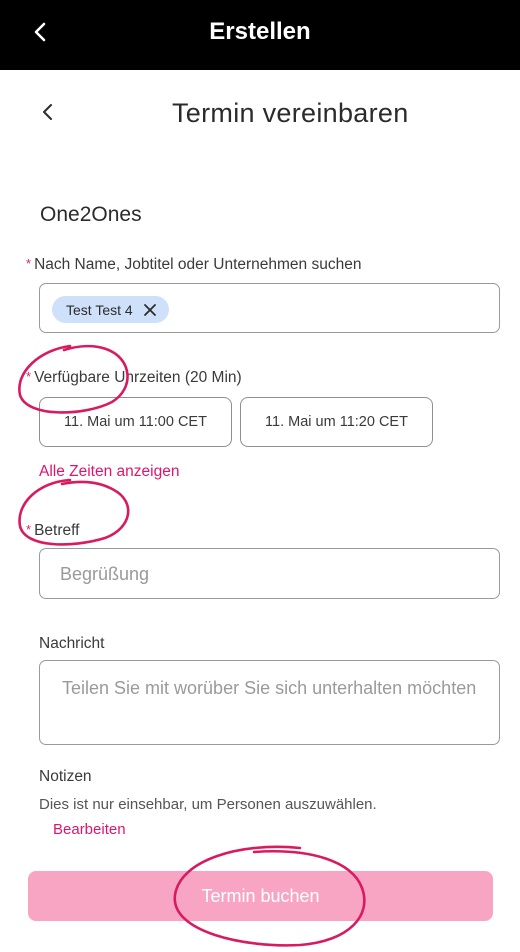 This screenshot has width=520, height=952. Describe the element at coordinates (135, 422) in the screenshot. I see `time-slot-button: 11. Mai um 11:00 CET` at that location.